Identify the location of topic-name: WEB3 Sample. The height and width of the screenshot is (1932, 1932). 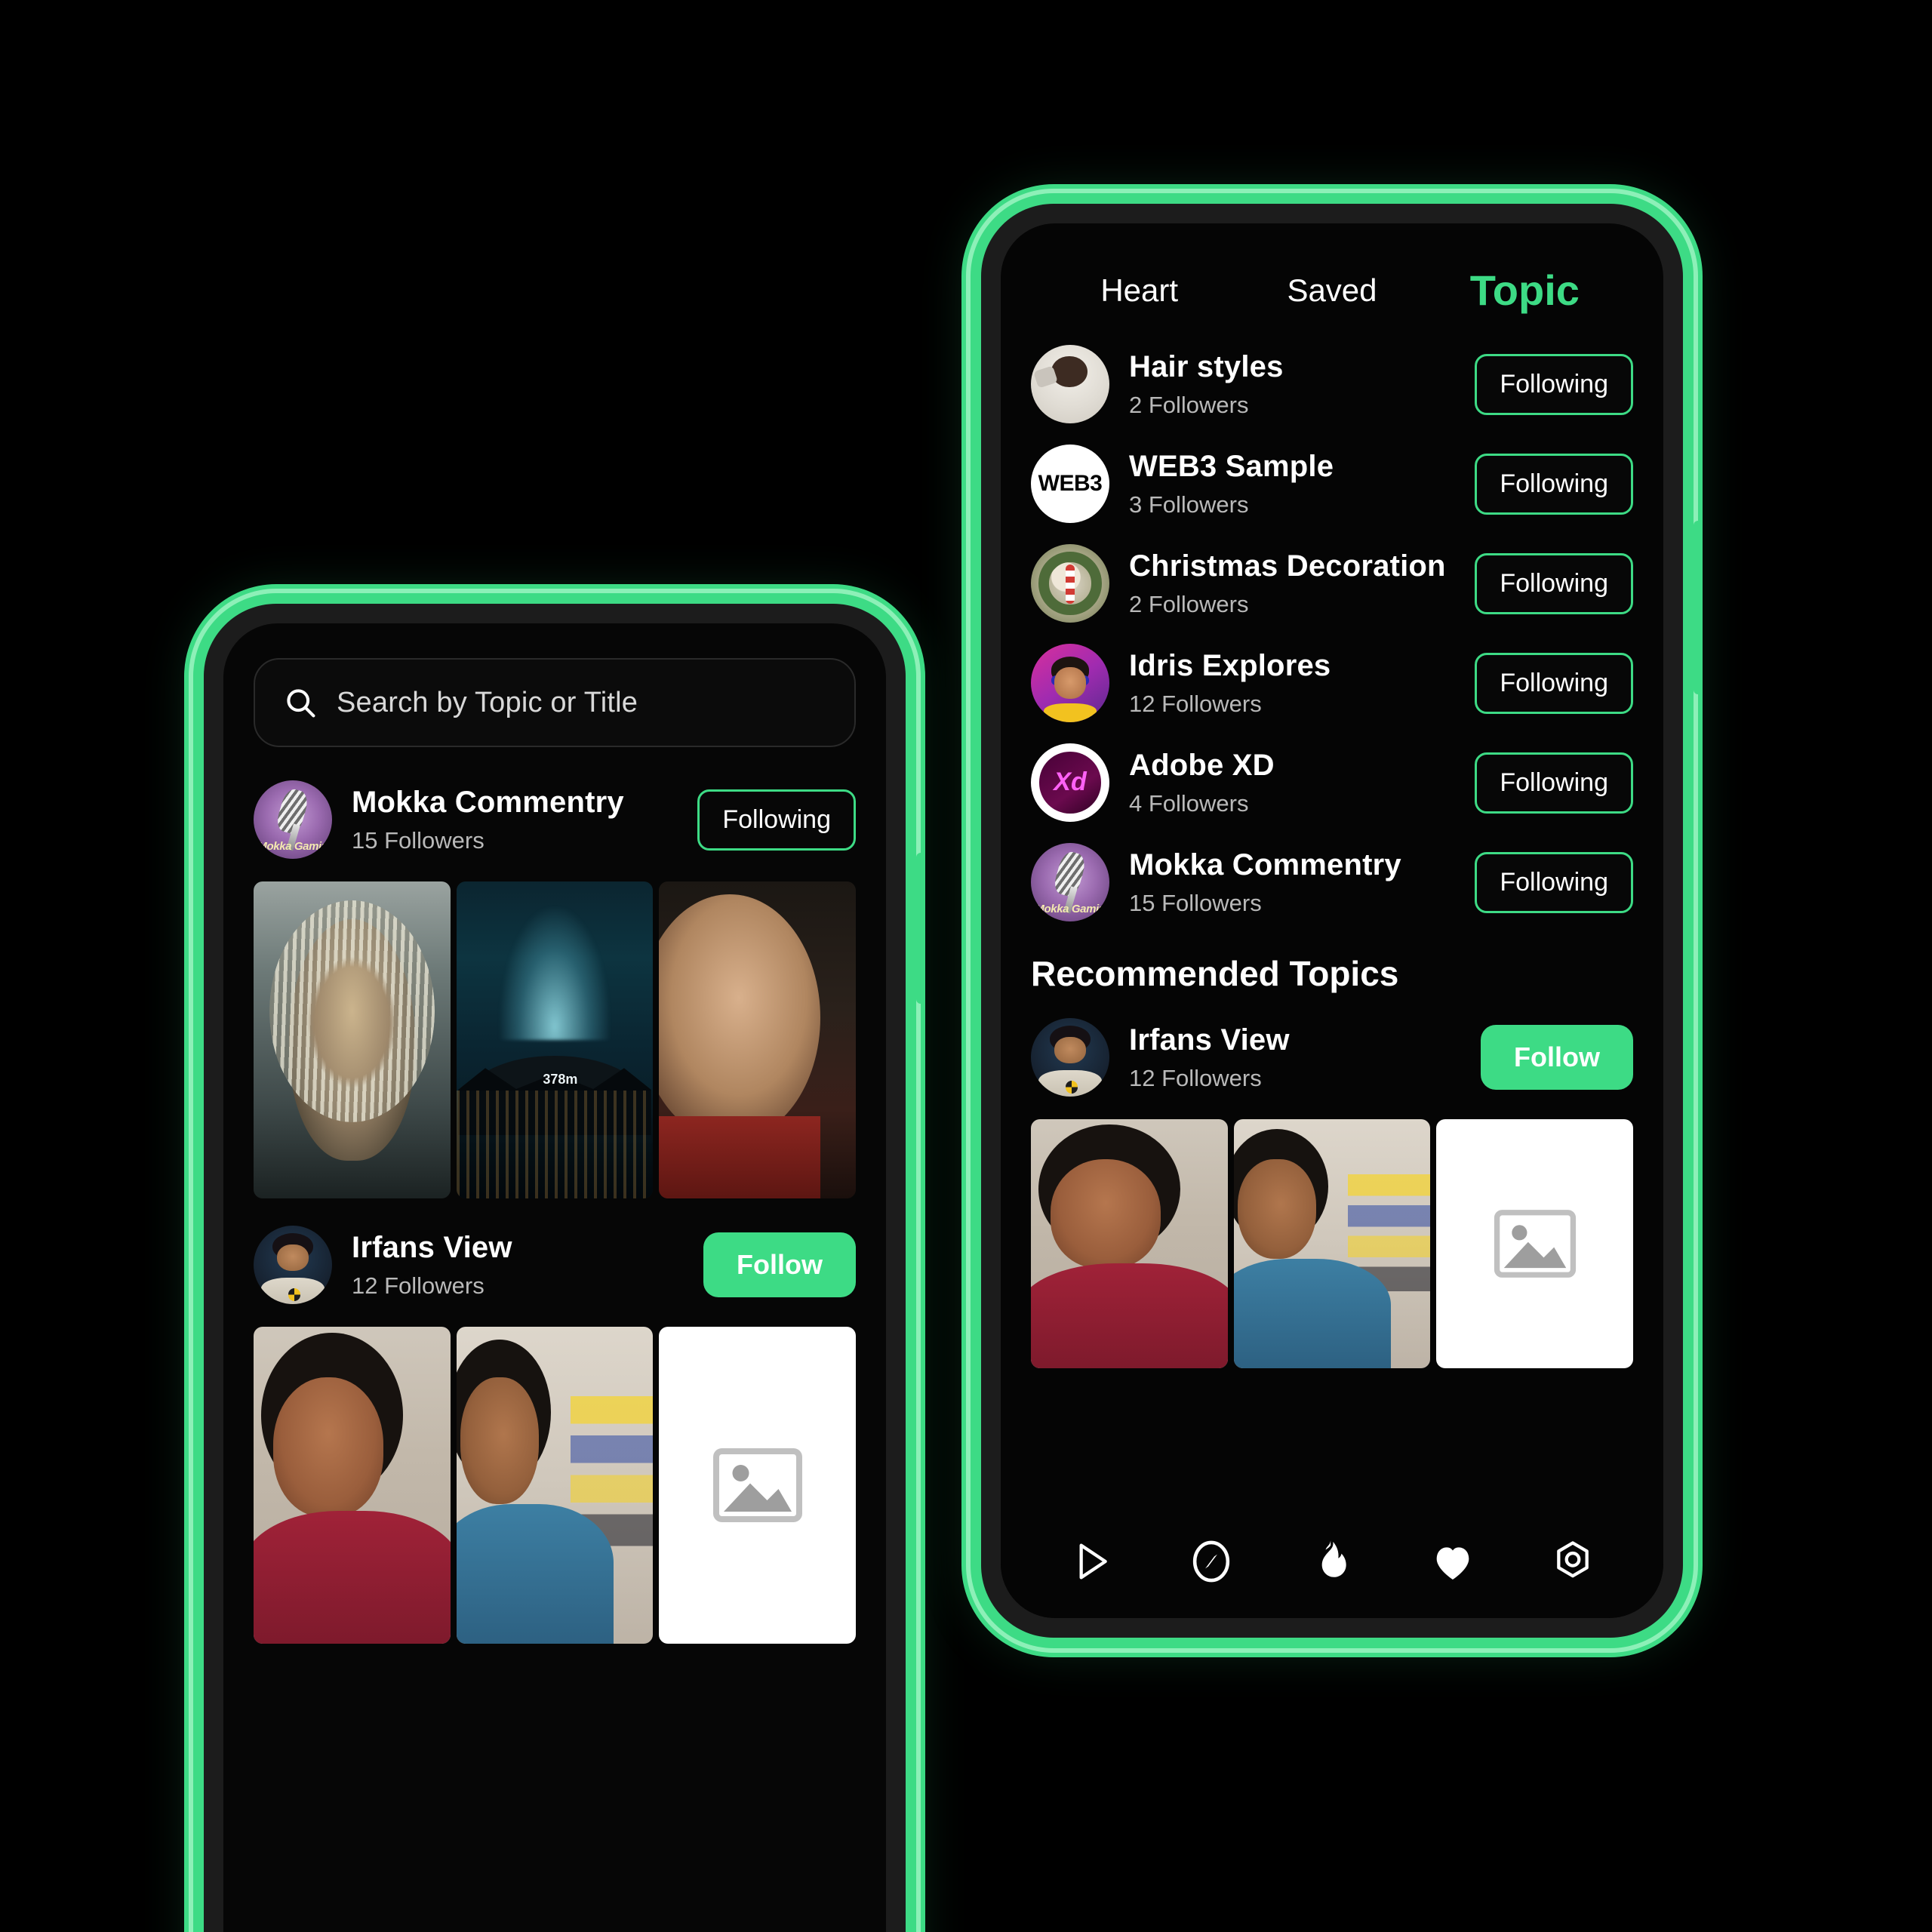
(1231, 466).